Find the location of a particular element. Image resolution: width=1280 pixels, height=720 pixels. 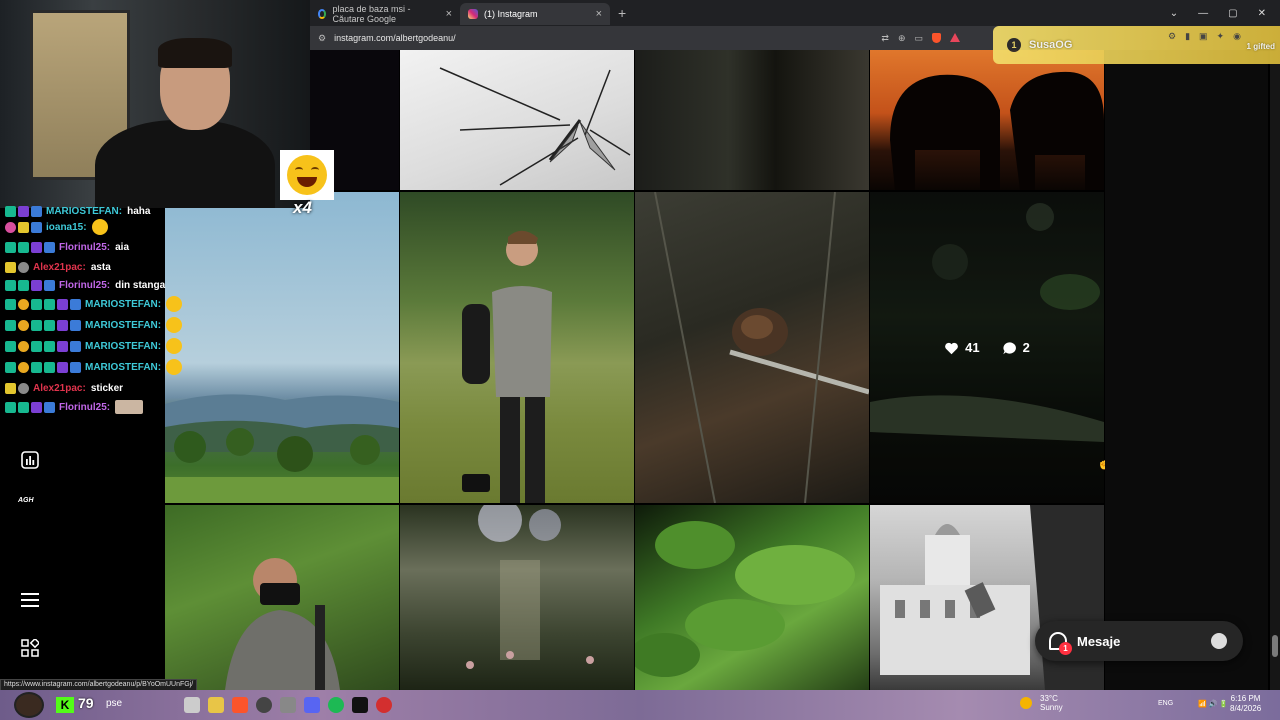

settings-icon is located at coordinates (288, 705).